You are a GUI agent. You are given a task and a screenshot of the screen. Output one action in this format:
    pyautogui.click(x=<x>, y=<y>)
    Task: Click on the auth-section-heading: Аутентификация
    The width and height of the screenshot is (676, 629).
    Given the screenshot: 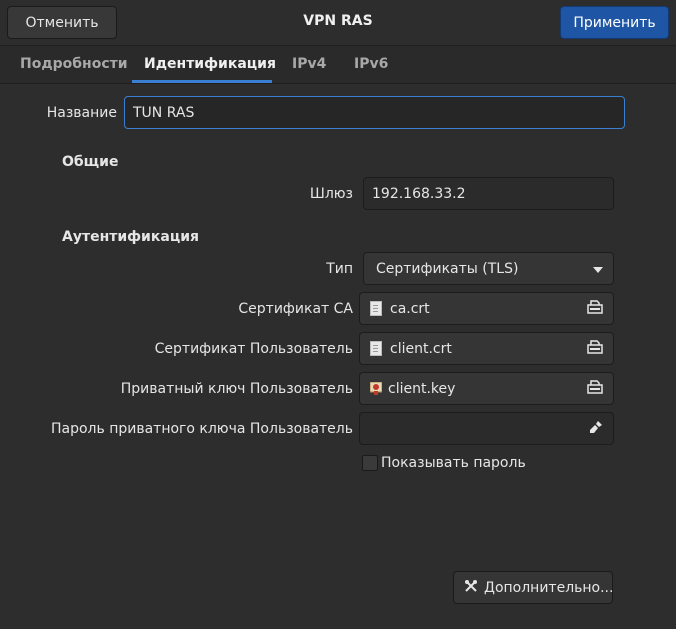 What is the action you would take?
    pyautogui.click(x=130, y=237)
    